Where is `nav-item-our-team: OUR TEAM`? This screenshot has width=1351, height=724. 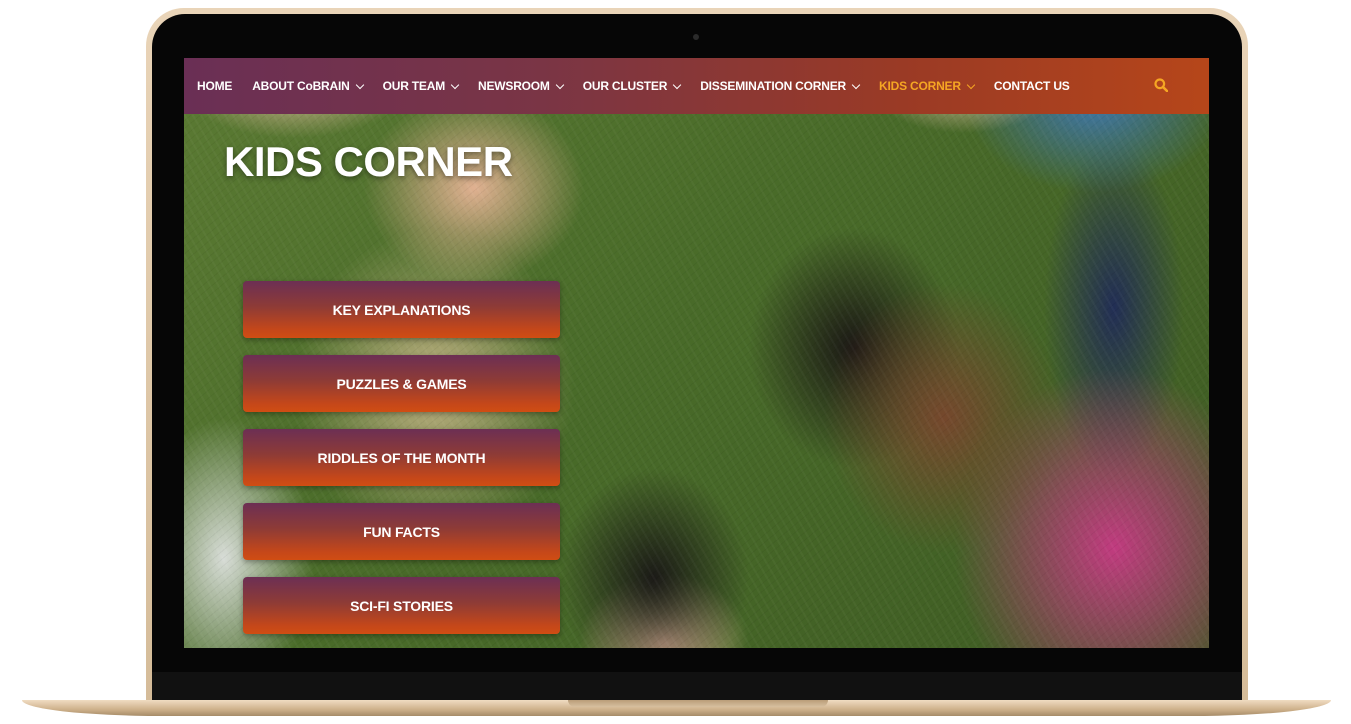 nav-item-our-team: OUR TEAM is located at coordinates (421, 86).